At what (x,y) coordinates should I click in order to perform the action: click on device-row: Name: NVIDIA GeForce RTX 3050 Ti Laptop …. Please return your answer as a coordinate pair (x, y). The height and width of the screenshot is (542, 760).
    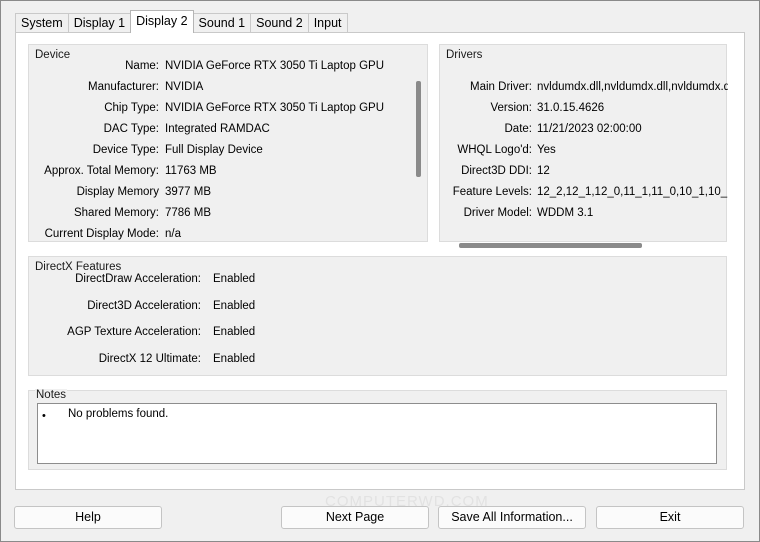
    Looking at the image, I should click on (219, 66).